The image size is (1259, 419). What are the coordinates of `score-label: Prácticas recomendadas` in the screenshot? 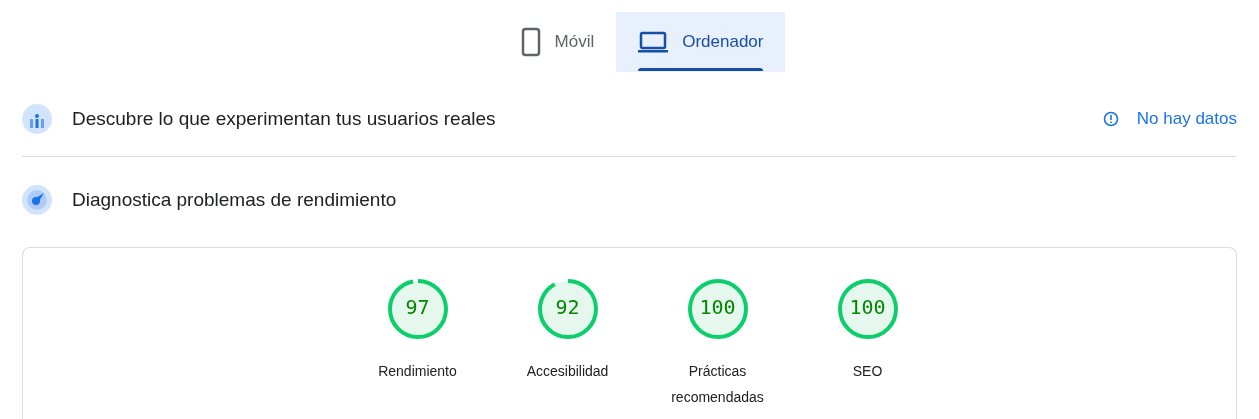 It's located at (717, 384).